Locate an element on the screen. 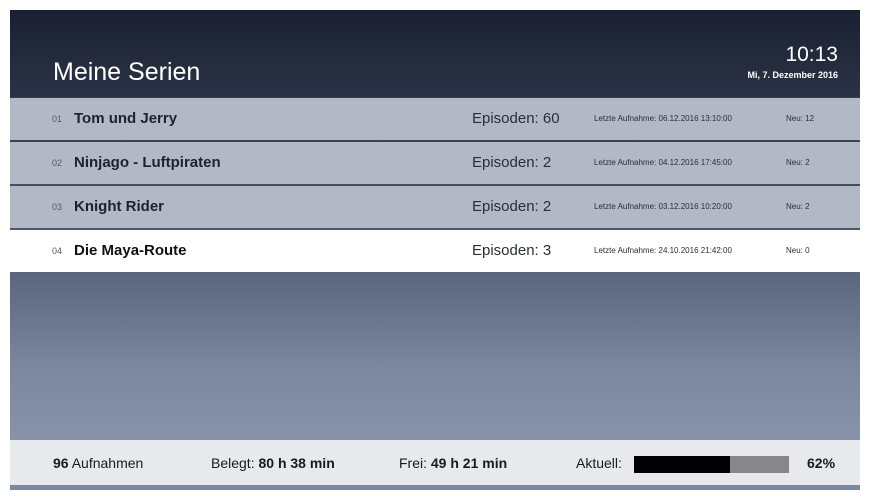  series-number: 02 is located at coordinates (57, 163).